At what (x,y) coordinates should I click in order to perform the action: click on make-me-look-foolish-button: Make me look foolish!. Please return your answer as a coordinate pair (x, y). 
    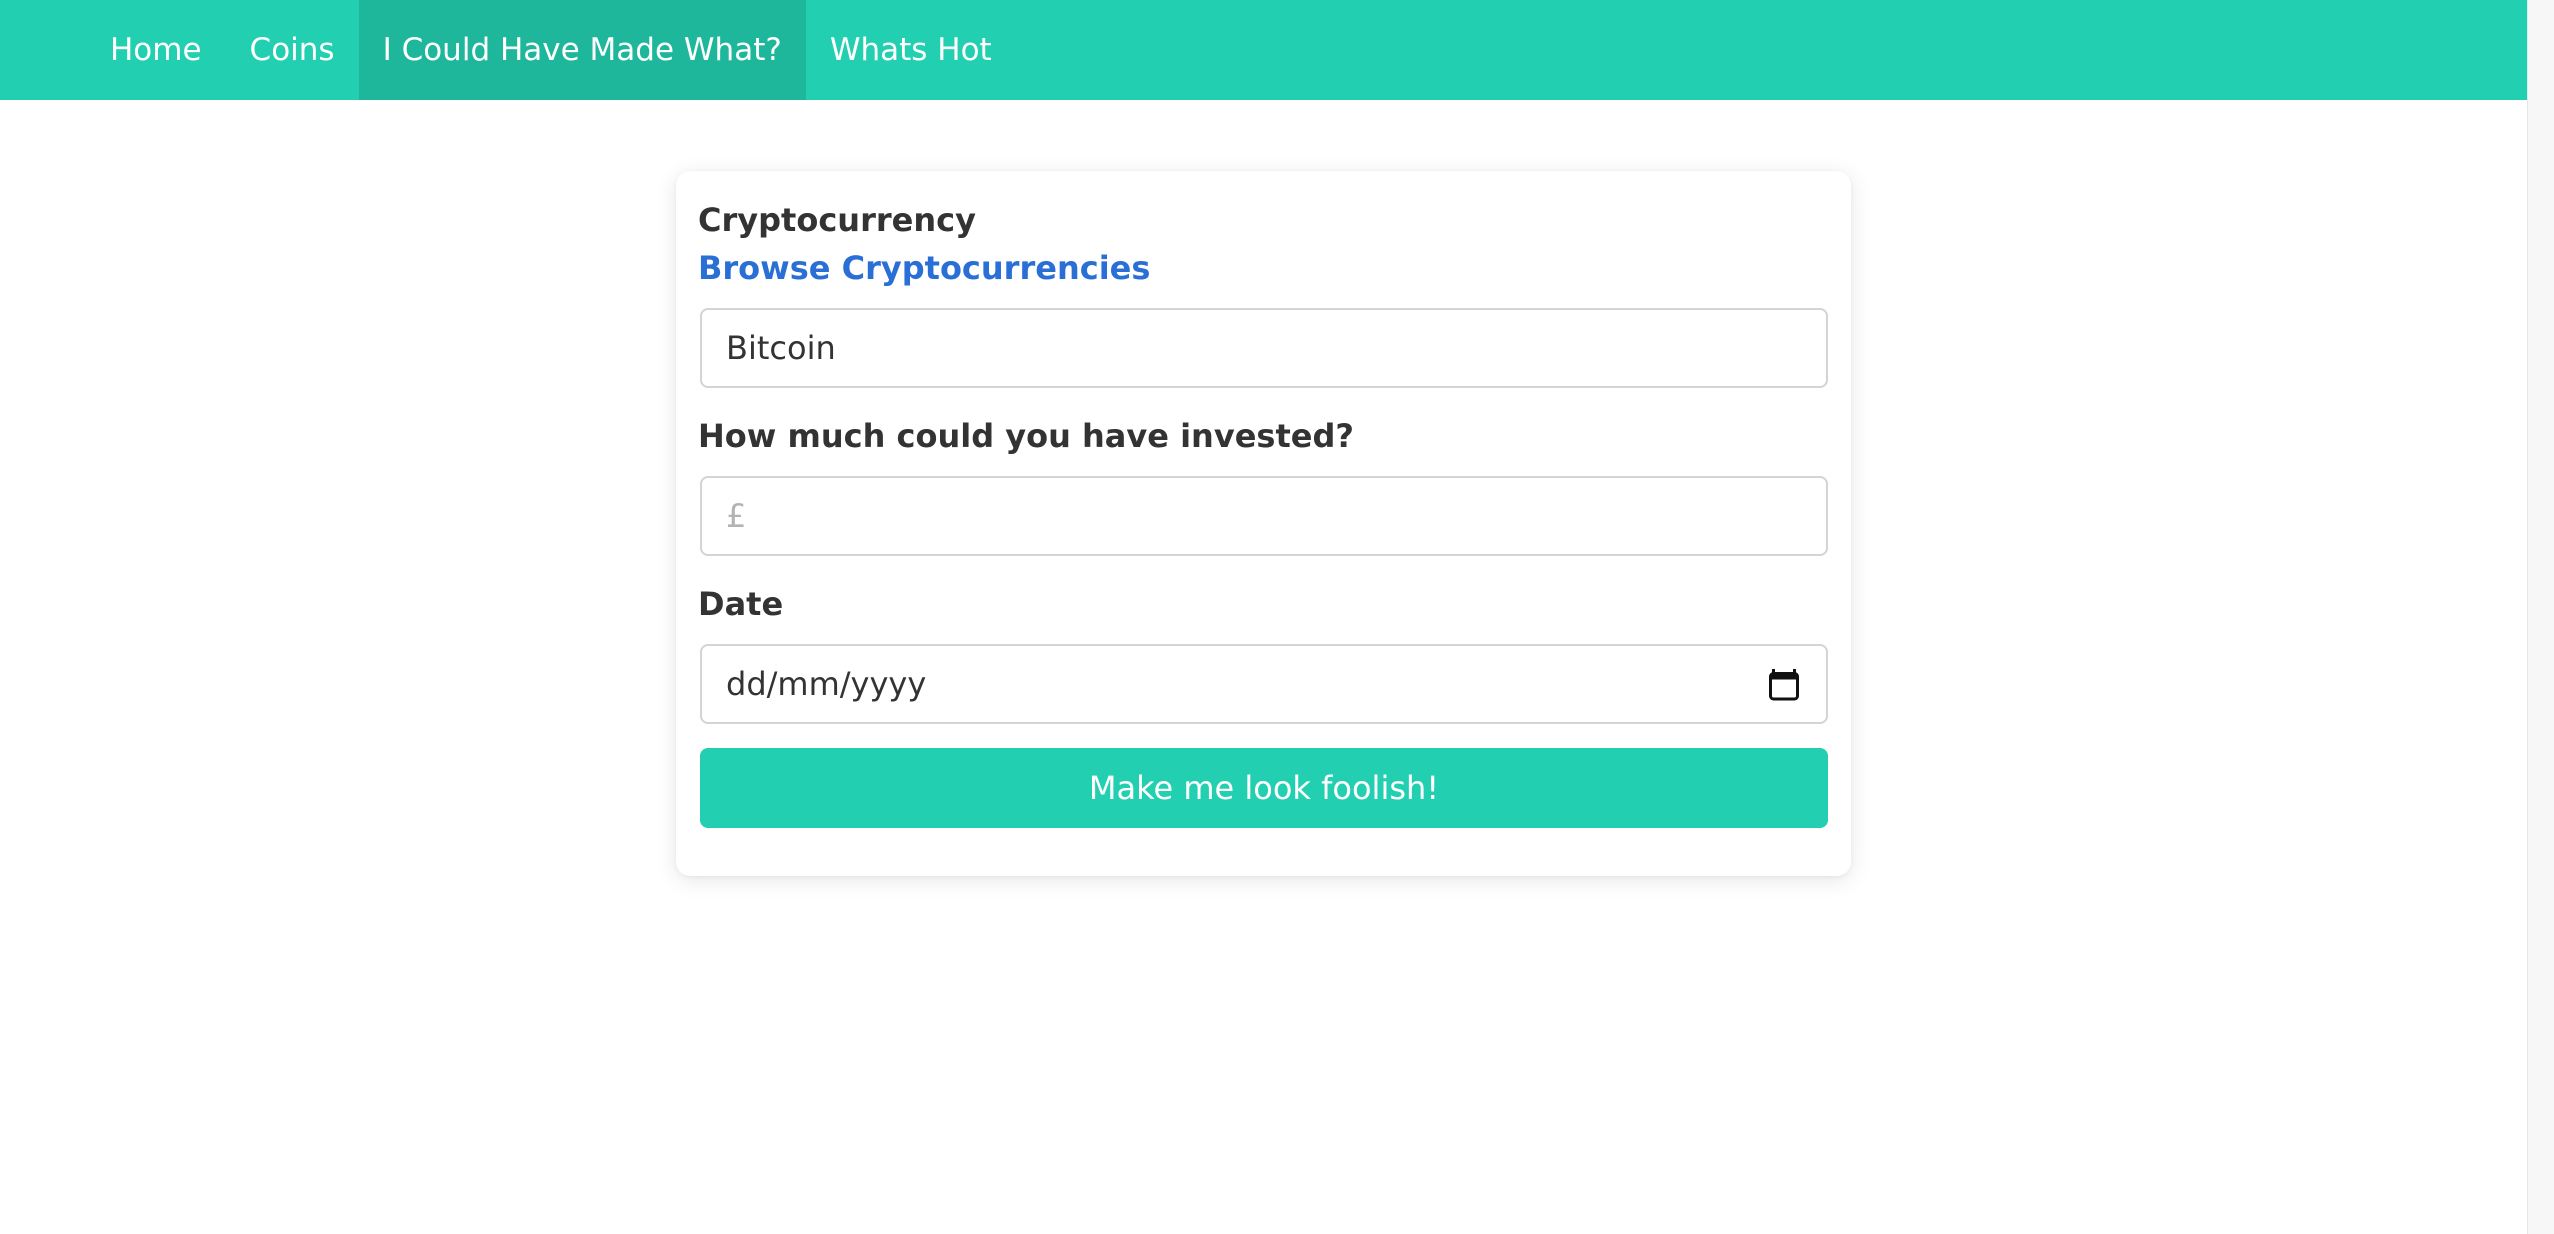
    Looking at the image, I should click on (1264, 788).